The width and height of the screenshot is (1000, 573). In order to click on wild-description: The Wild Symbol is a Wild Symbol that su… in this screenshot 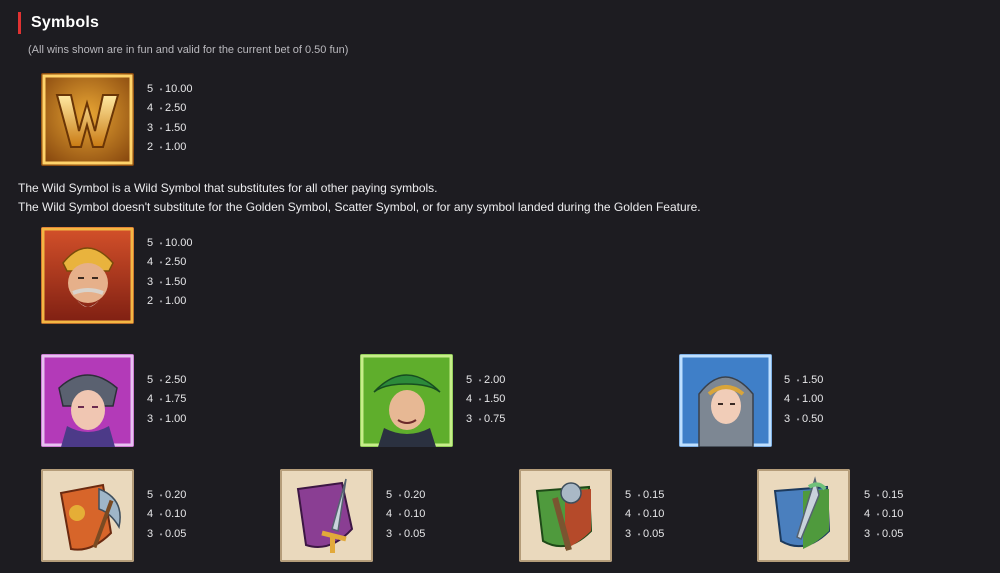, I will do `click(359, 198)`.